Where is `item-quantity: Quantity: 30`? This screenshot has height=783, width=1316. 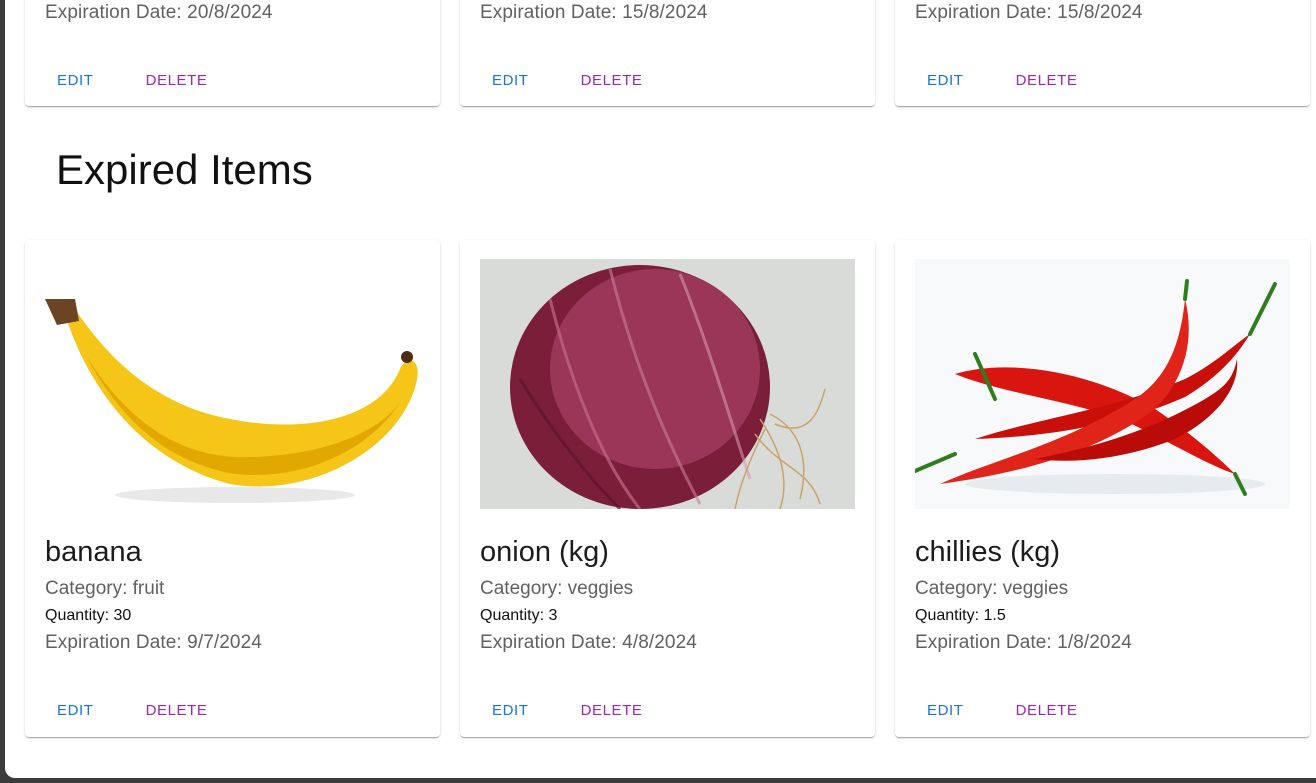
item-quantity: Quantity: 30 is located at coordinates (88, 615).